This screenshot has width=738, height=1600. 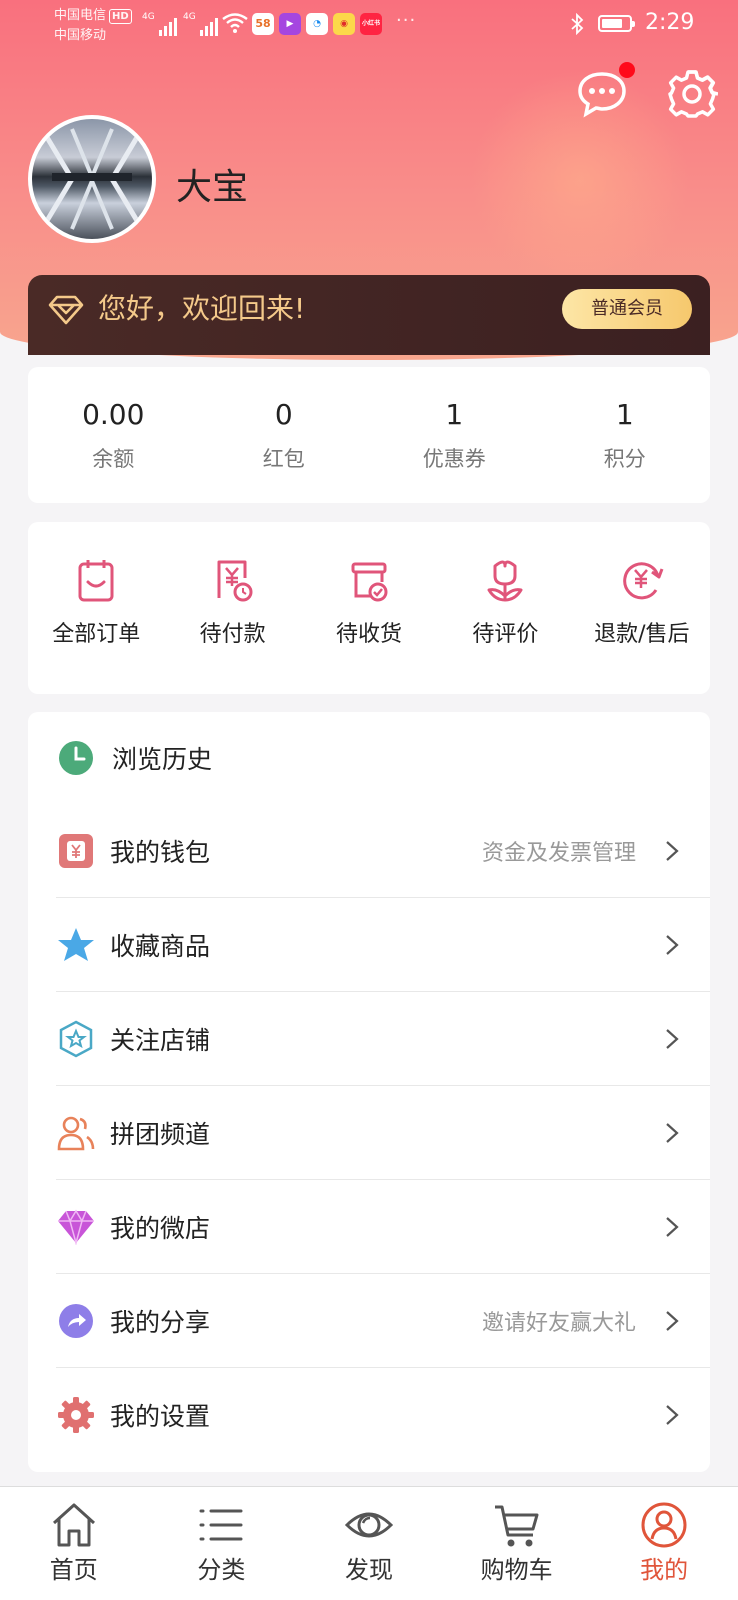 What do you see at coordinates (120, 16) in the screenshot?
I see `hd-badge: HD` at bounding box center [120, 16].